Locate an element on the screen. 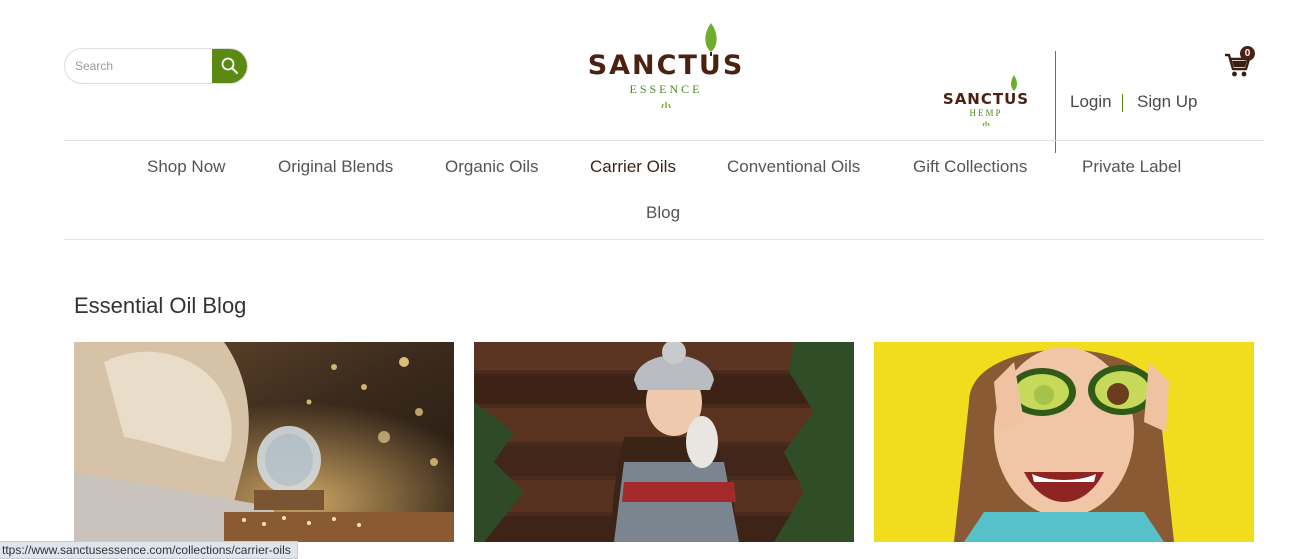  nav-gift-collections: Gift Collections is located at coordinates (970, 167).